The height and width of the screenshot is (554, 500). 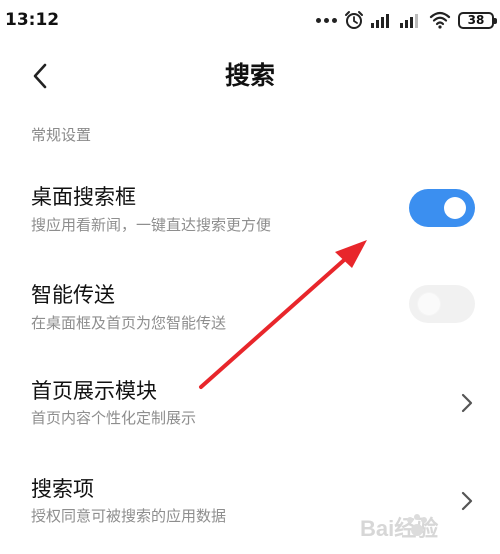 I want to click on battery-indicator: 38, so click(x=477, y=20).